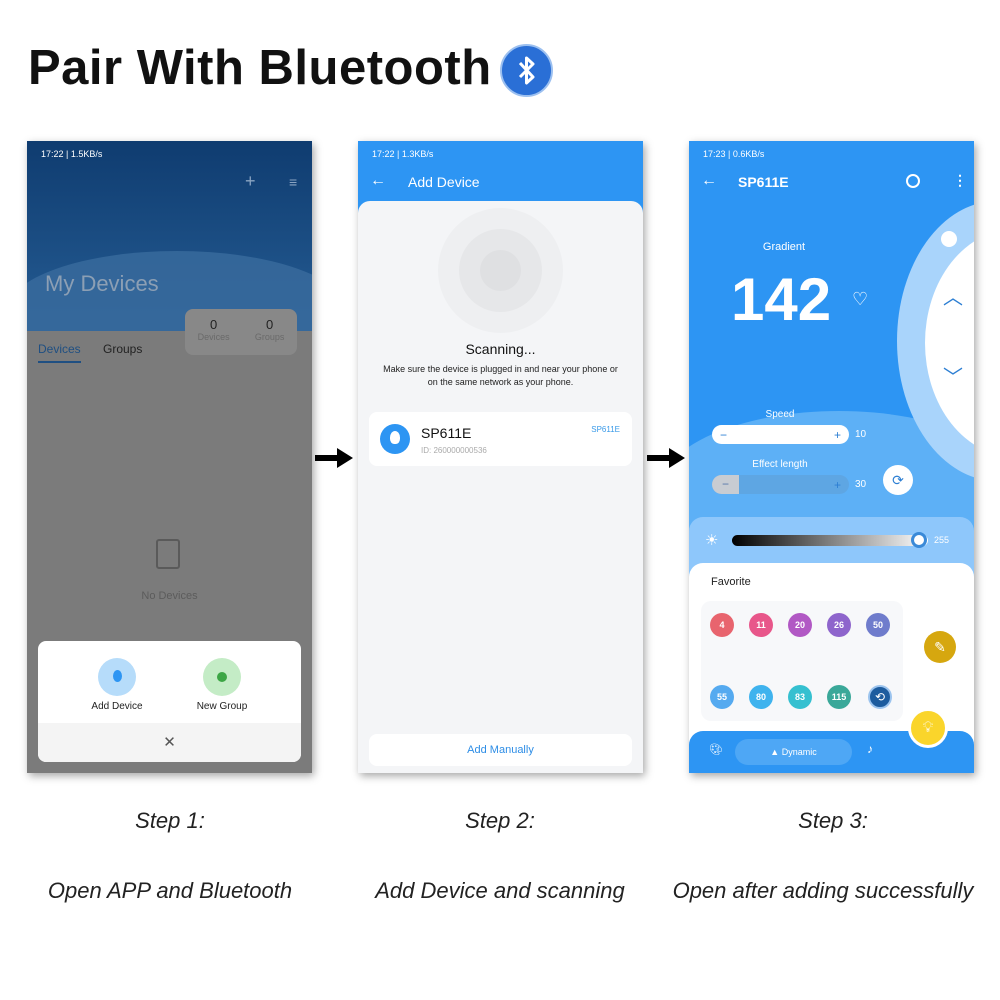  What do you see at coordinates (293, 182) in the screenshot?
I see `menu-icon: ≡` at bounding box center [293, 182].